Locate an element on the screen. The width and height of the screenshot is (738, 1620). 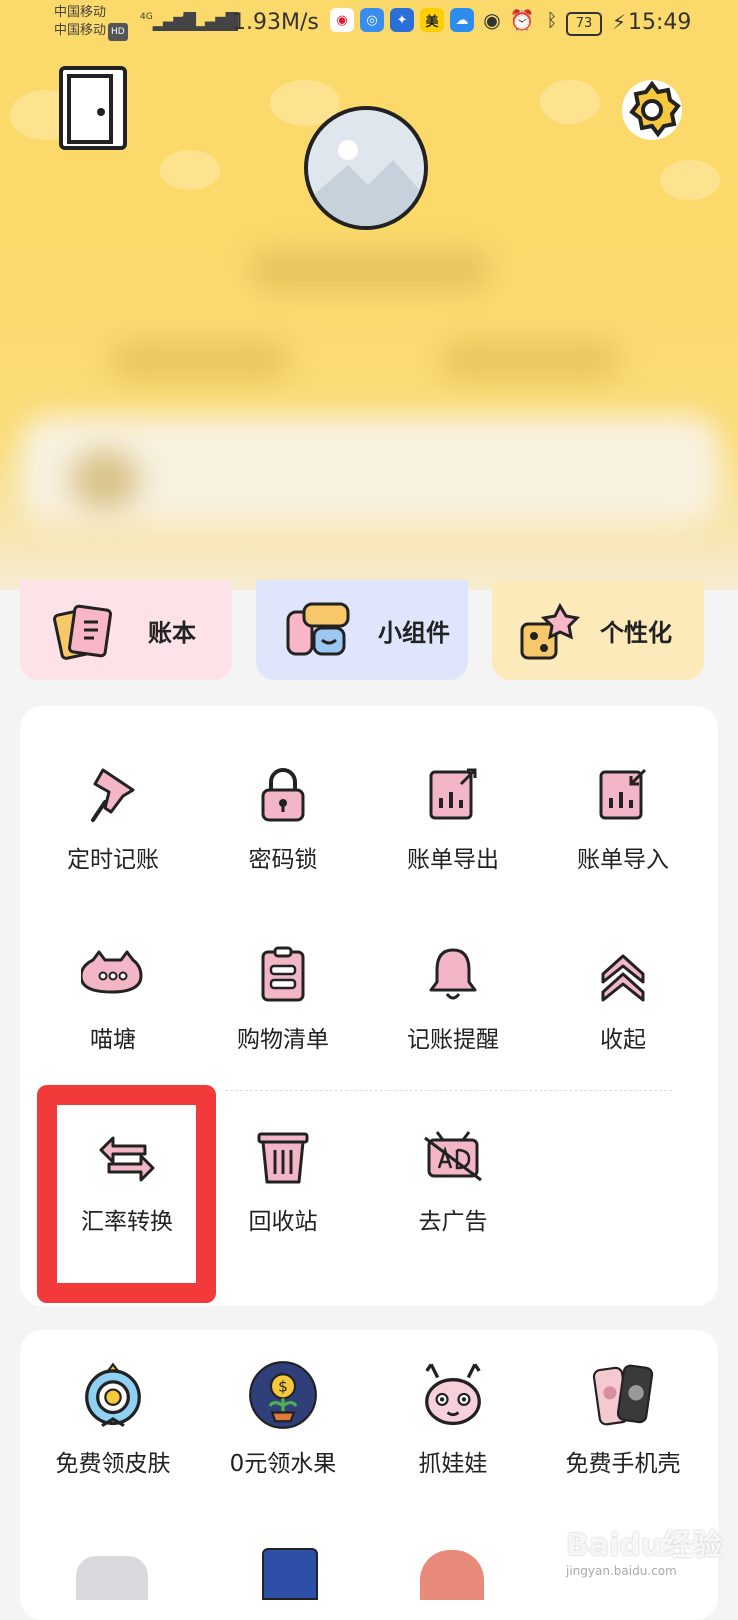
avatar is located at coordinates (366, 168).